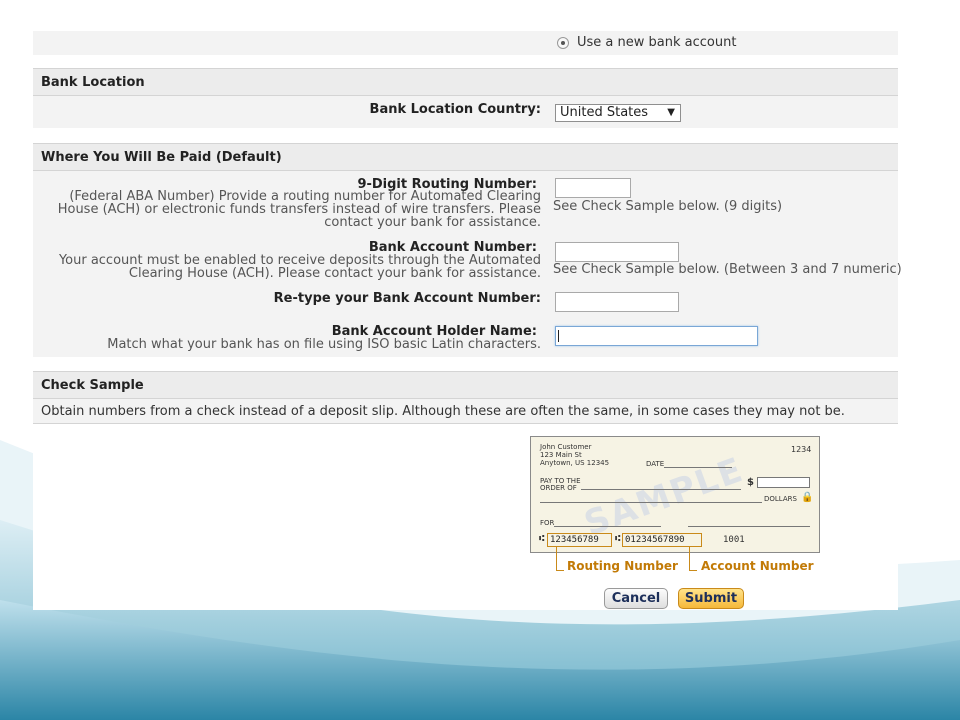  I want to click on account-callout-bracket, so click(693, 558).